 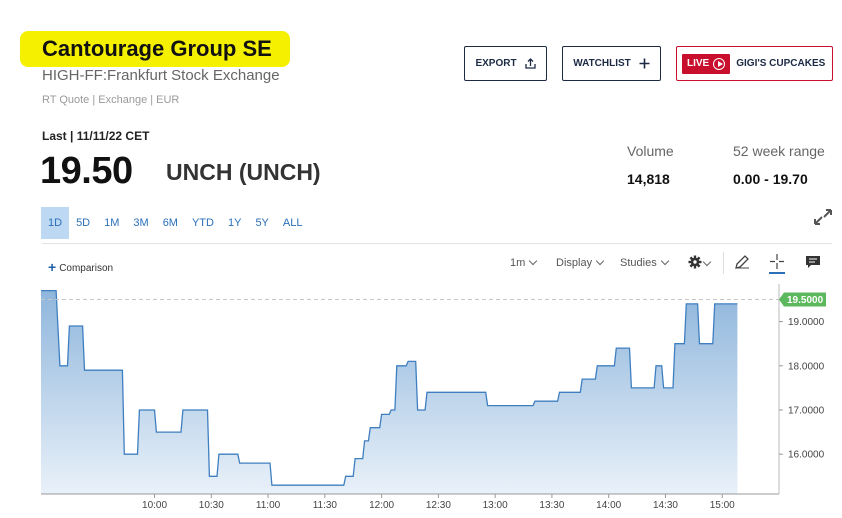 What do you see at coordinates (722, 505) in the screenshot?
I see `x-tick-label: 15:00` at bounding box center [722, 505].